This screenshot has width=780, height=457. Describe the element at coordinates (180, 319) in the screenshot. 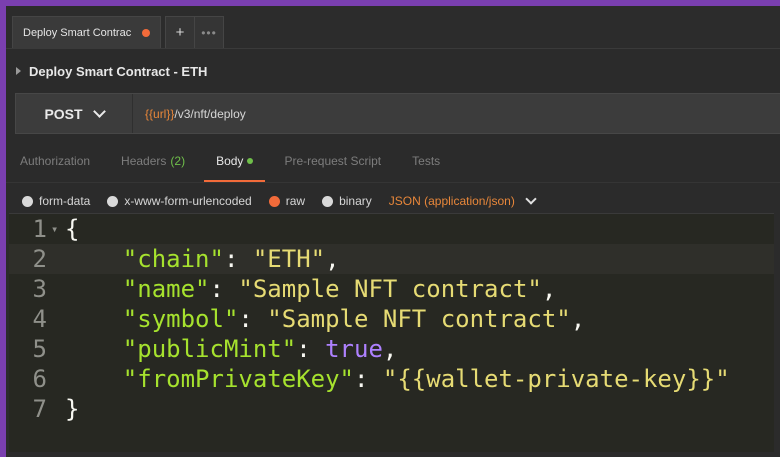

I see `json-key: "symbol"` at that location.